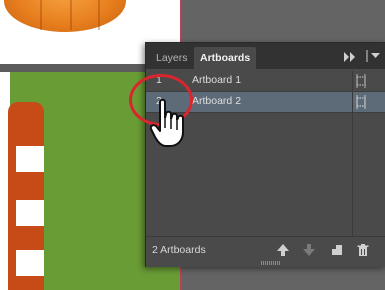 The height and width of the screenshot is (290, 385). Describe the element at coordinates (265, 251) in the screenshot. I see `panel-footer: 2 Artboards` at that location.